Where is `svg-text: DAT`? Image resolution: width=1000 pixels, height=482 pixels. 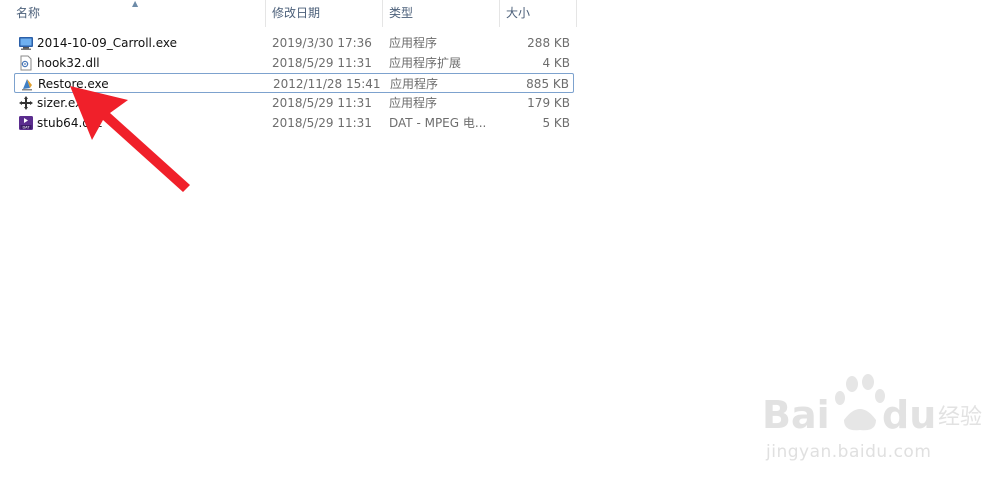 svg-text: DAT is located at coordinates (26, 127).